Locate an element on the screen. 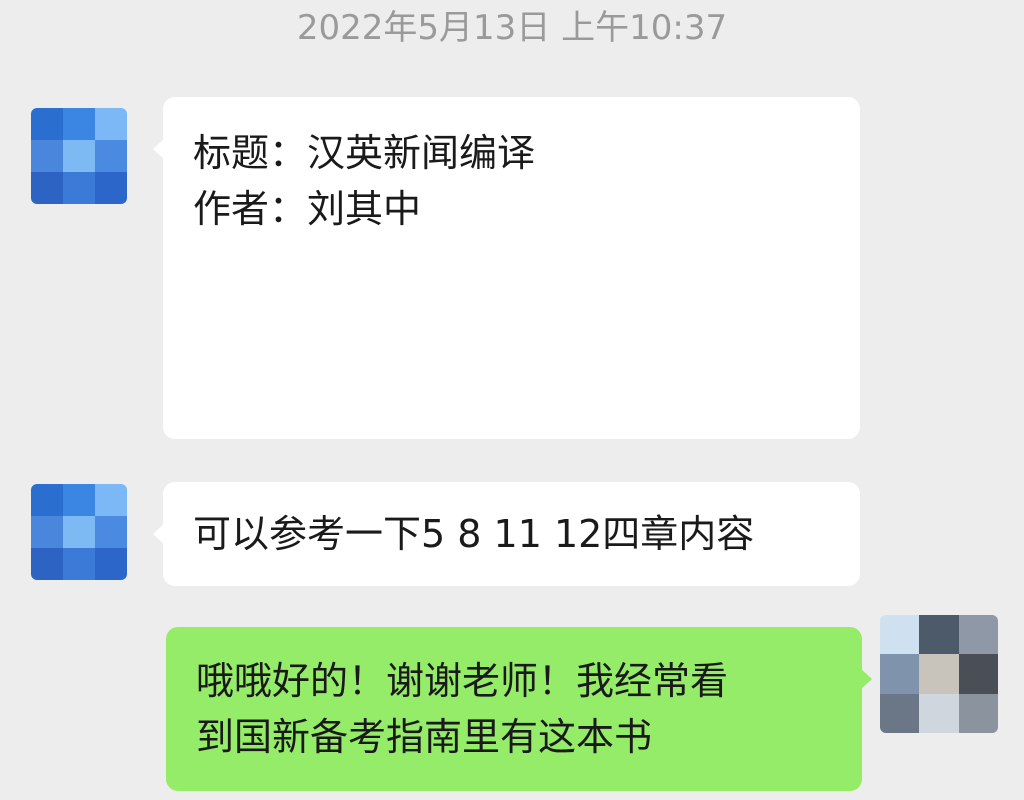 This screenshot has width=1024, height=800. avatar-self is located at coordinates (939, 674).